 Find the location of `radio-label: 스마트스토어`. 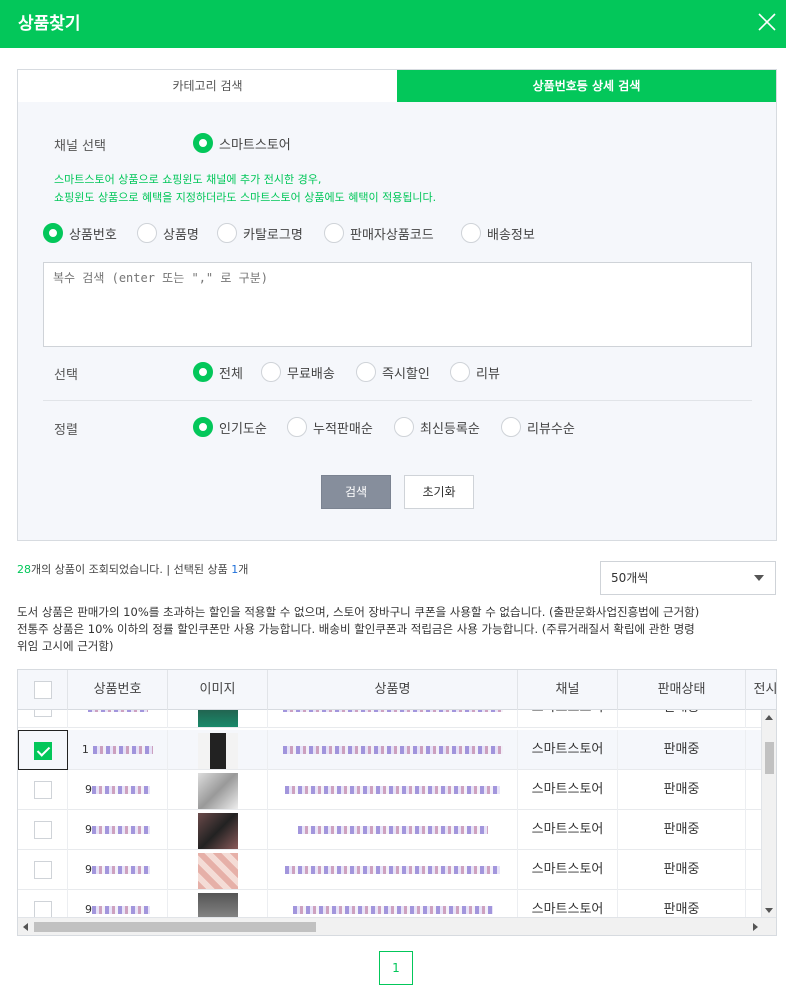

radio-label: 스마트스토어 is located at coordinates (255, 145).